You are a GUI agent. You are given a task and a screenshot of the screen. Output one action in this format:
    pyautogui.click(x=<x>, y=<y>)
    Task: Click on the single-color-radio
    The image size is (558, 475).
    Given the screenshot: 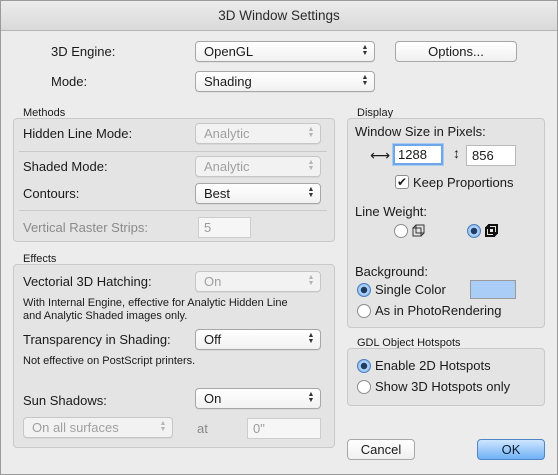 What is the action you would take?
    pyautogui.click(x=364, y=290)
    